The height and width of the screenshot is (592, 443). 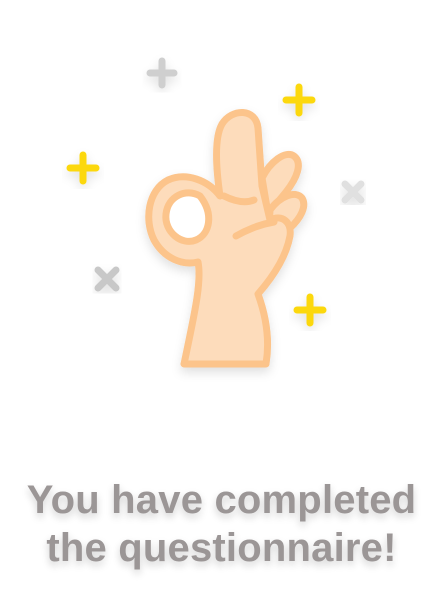 What do you see at coordinates (221, 548) in the screenshot?
I see `completion-message-line-2: the questionnaire!` at bounding box center [221, 548].